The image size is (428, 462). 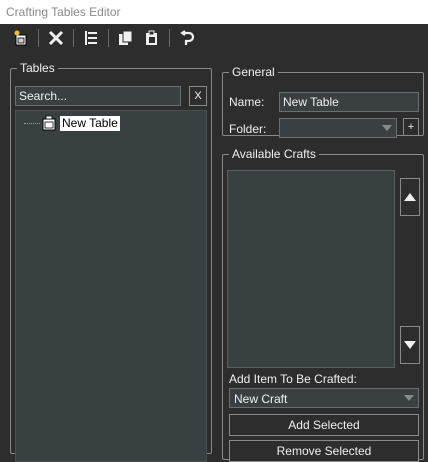 I want to click on tree-view-button, so click(x=91, y=38).